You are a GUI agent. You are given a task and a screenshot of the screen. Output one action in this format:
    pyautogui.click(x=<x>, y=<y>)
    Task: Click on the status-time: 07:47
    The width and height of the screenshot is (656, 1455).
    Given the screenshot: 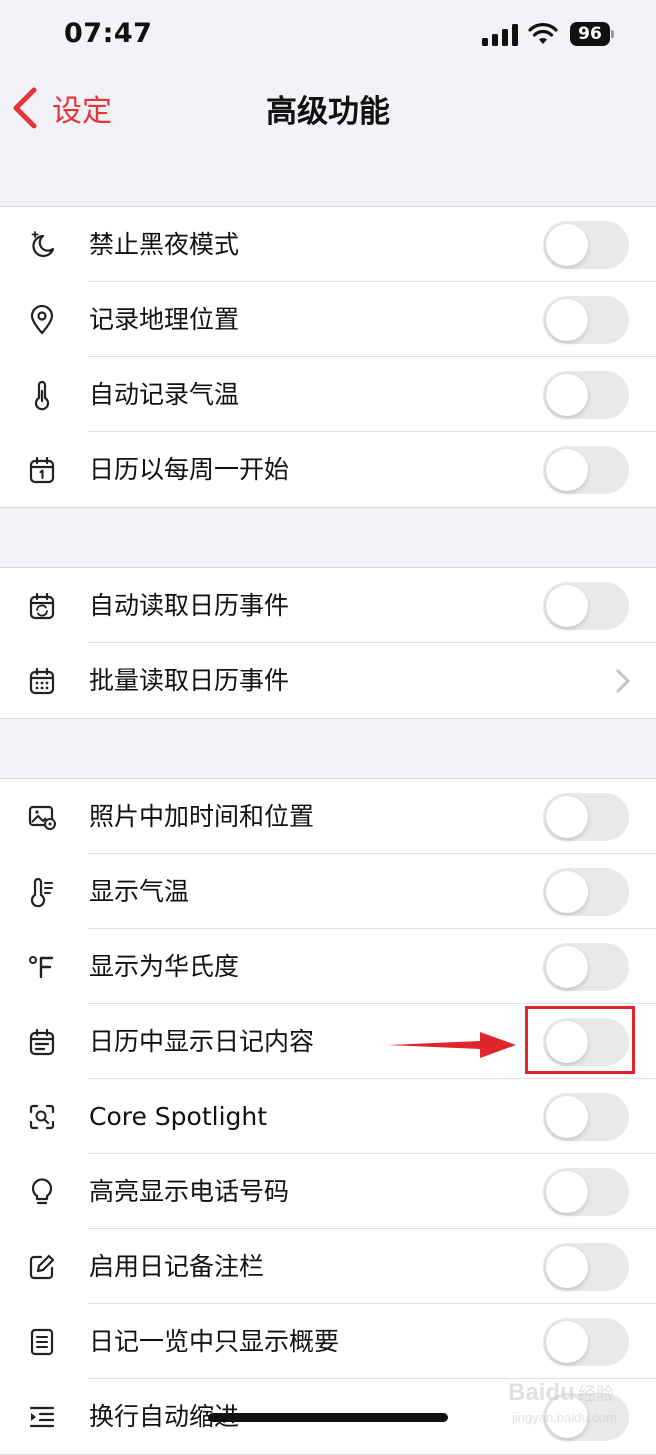 What is the action you would take?
    pyautogui.click(x=108, y=33)
    